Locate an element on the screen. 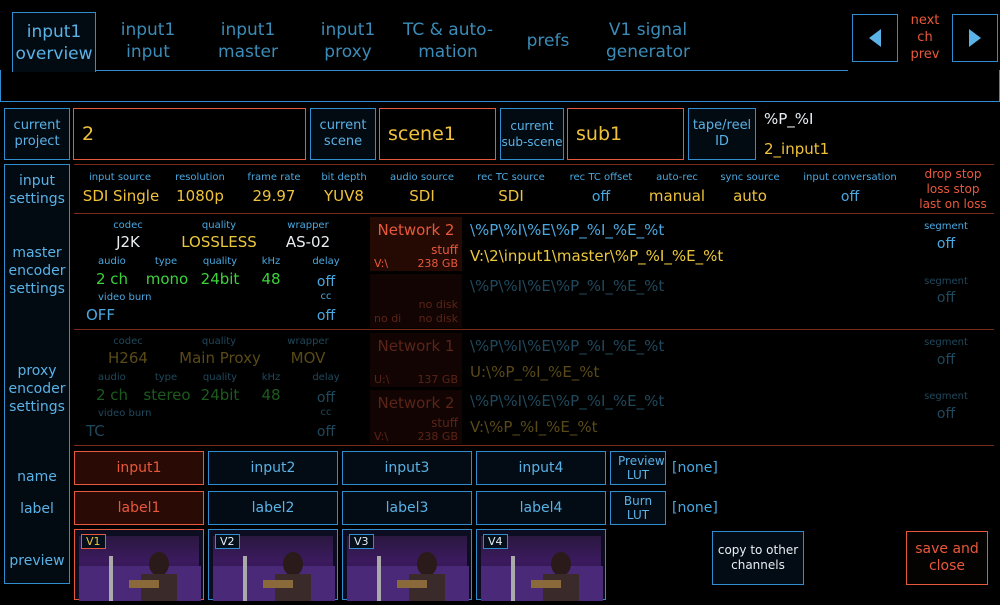 The image size is (1000, 605). proxy-khz-label: kHz is located at coordinates (271, 377).